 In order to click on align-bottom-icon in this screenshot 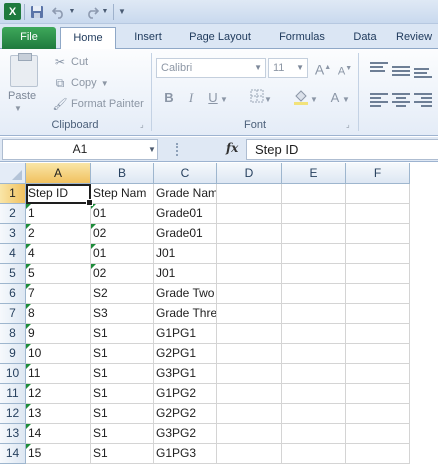, I will do `click(423, 75)`.